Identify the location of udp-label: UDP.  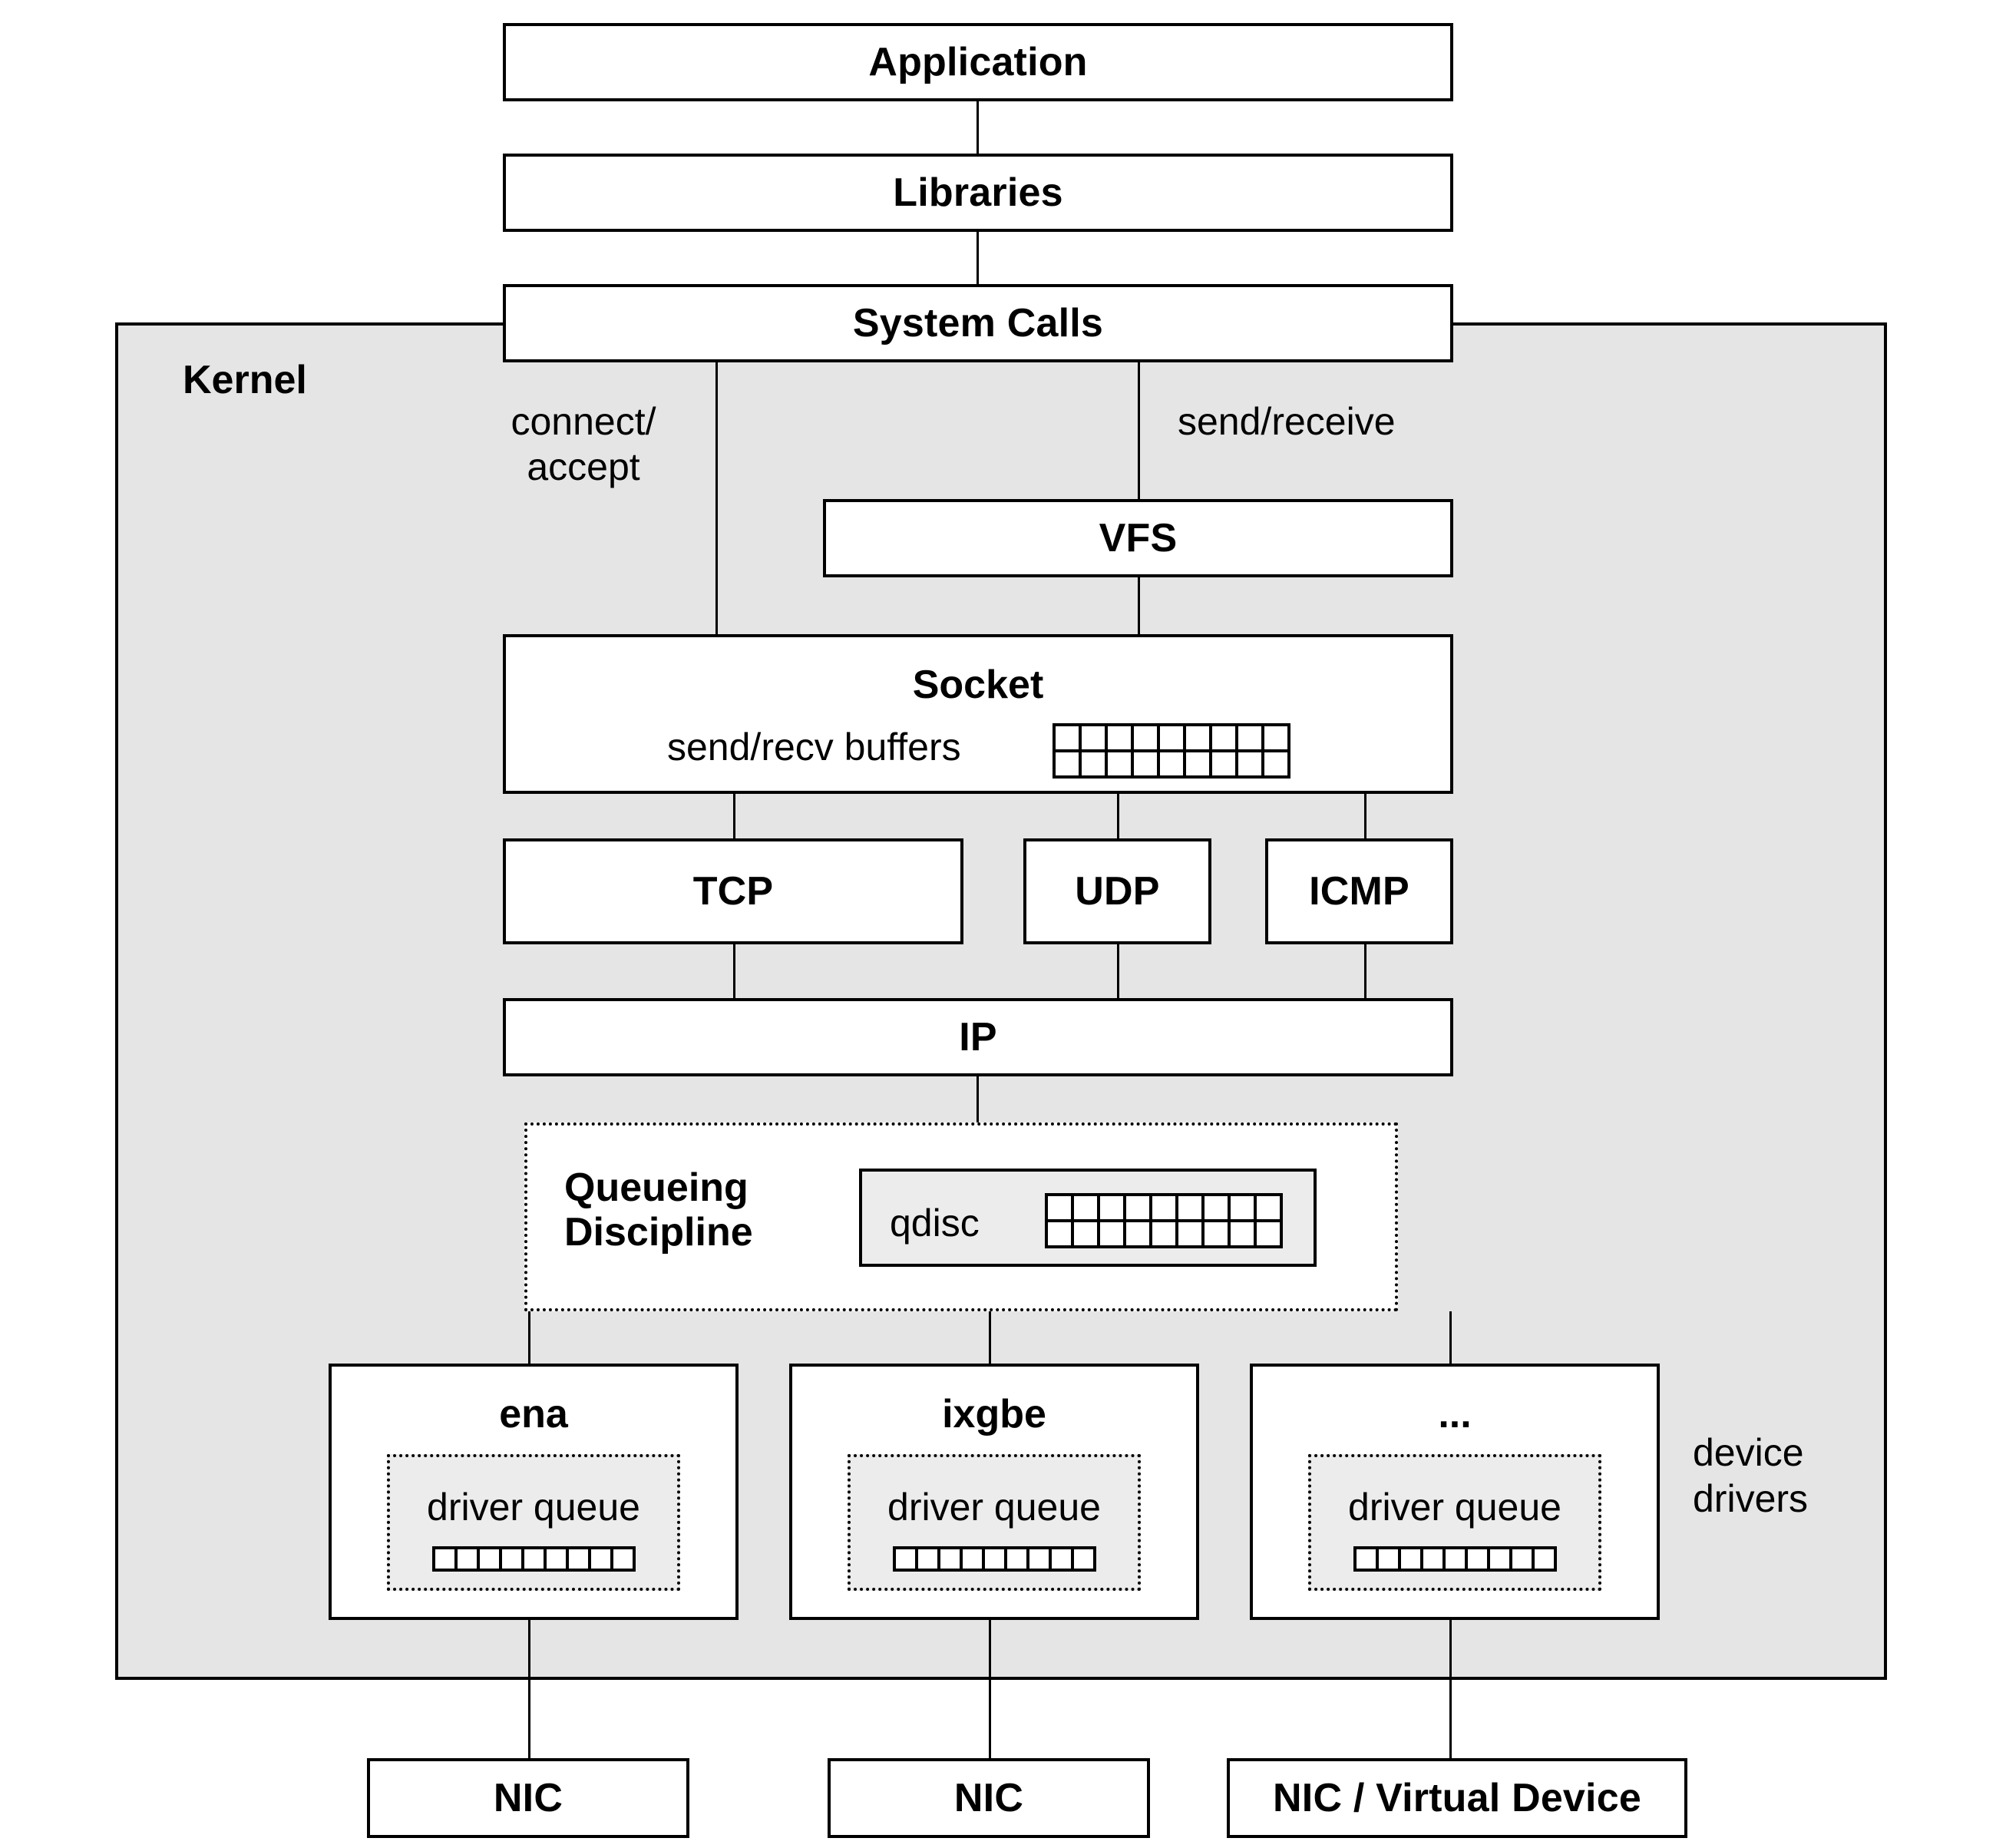
(1117, 891).